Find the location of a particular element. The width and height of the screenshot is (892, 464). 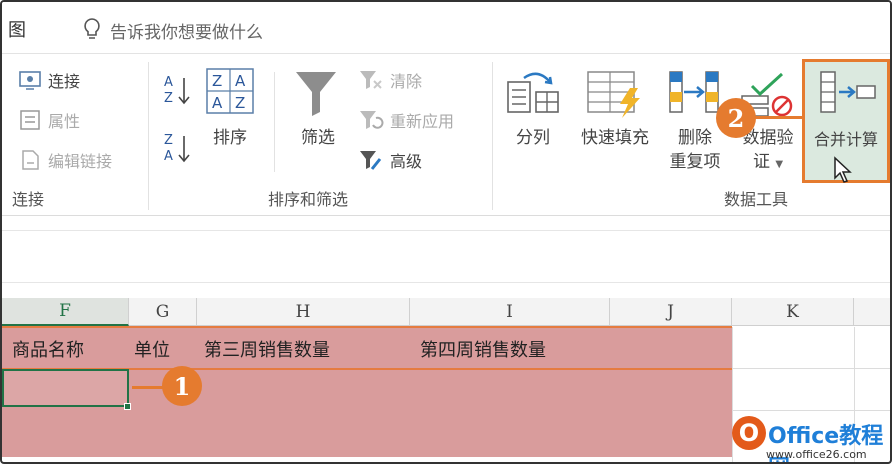

column-header-f: F is located at coordinates (65, 312).